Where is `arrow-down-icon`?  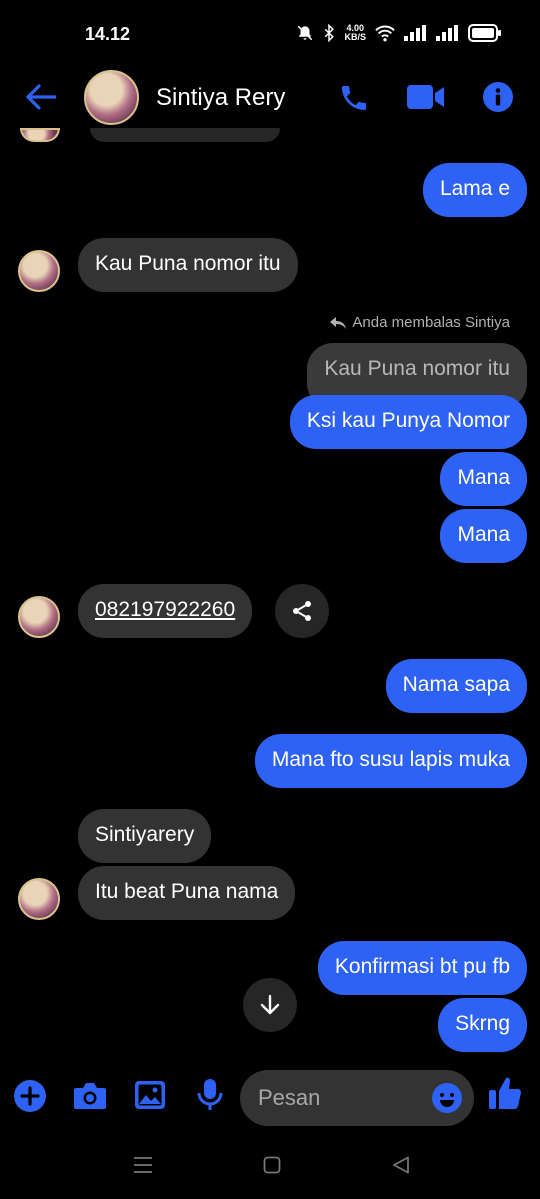 arrow-down-icon is located at coordinates (270, 1004).